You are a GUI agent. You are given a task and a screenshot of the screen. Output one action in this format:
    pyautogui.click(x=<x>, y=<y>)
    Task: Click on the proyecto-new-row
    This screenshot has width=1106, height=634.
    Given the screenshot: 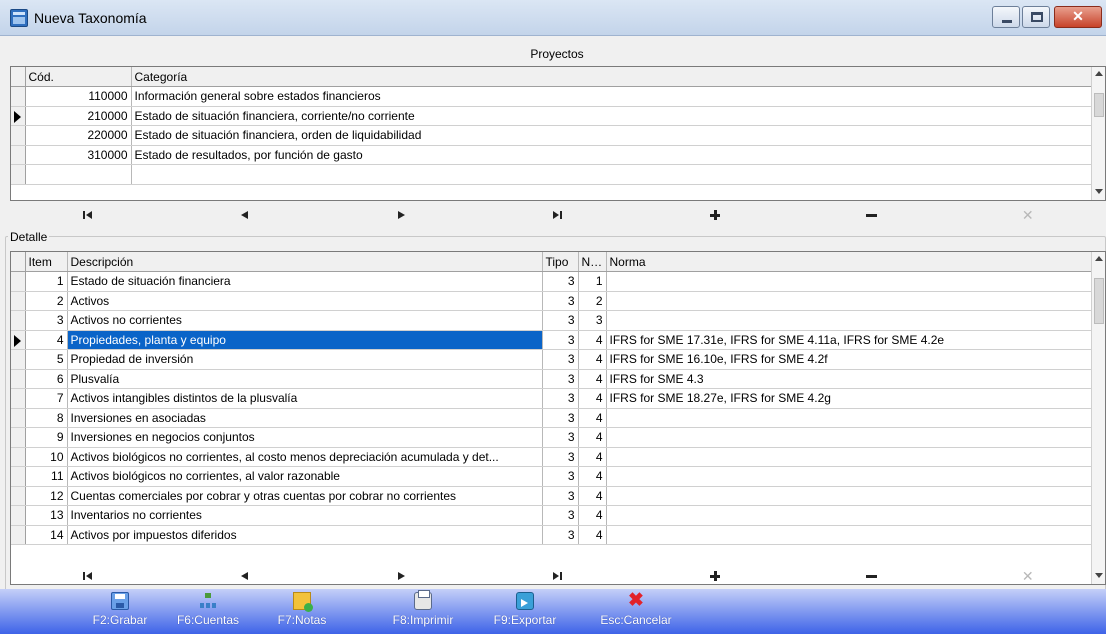 What is the action you would take?
    pyautogui.click(x=552, y=174)
    